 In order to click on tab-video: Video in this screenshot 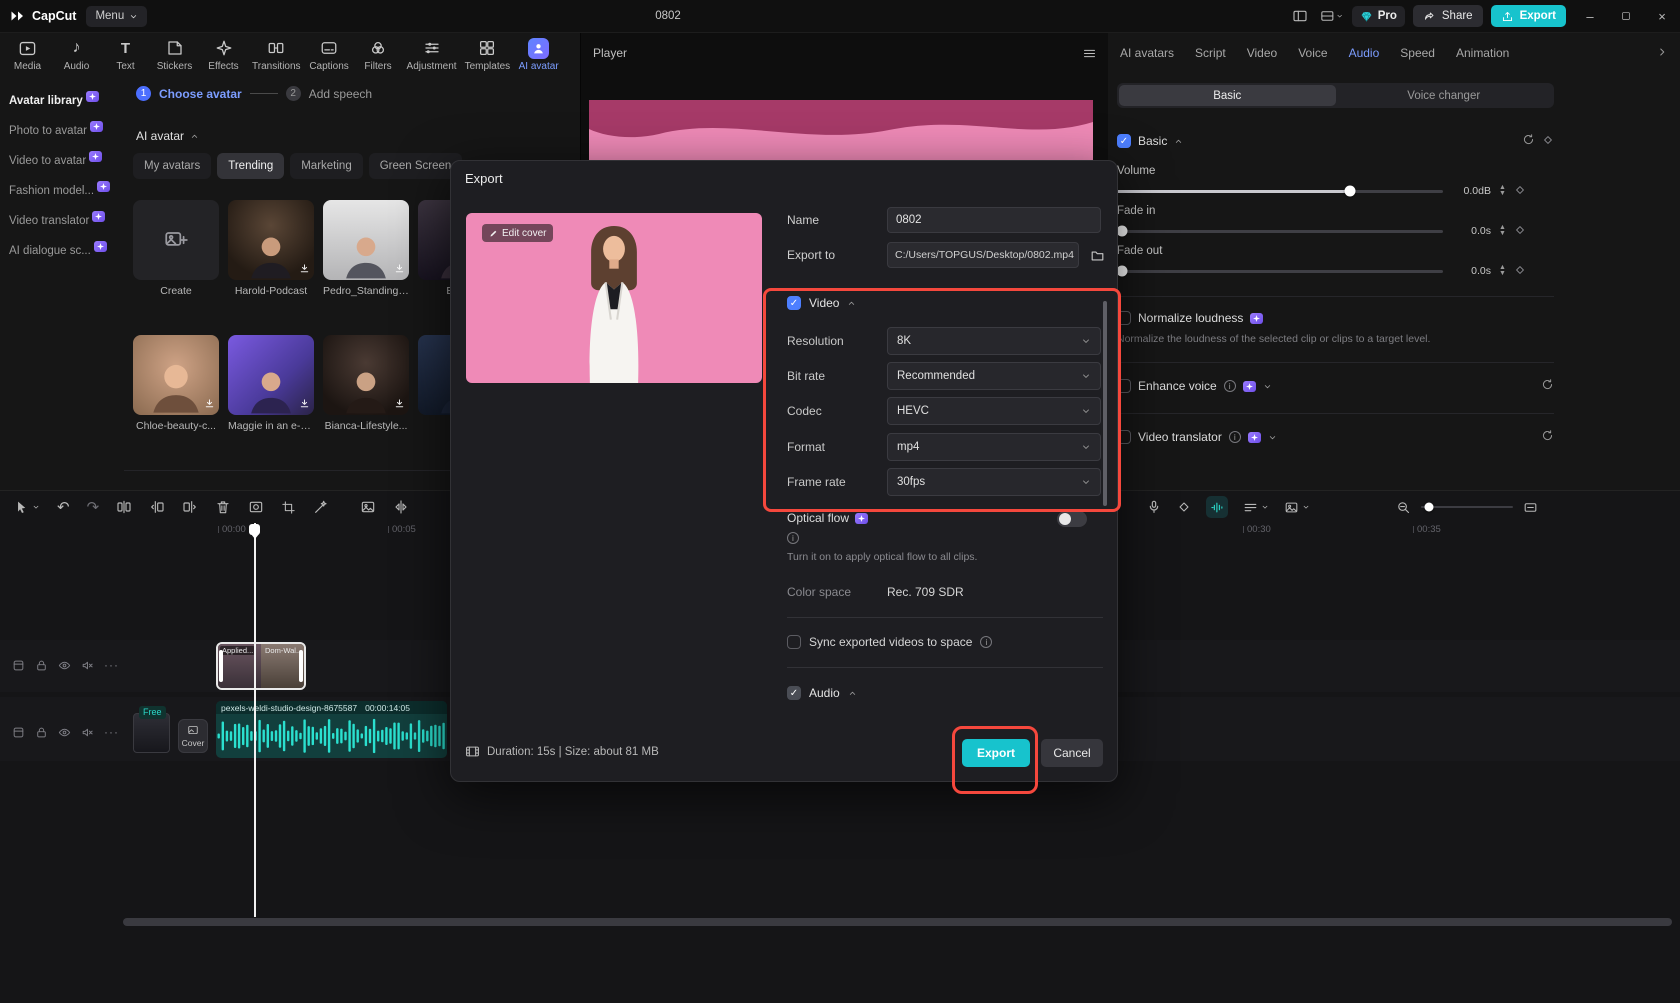, I will do `click(1262, 53)`.